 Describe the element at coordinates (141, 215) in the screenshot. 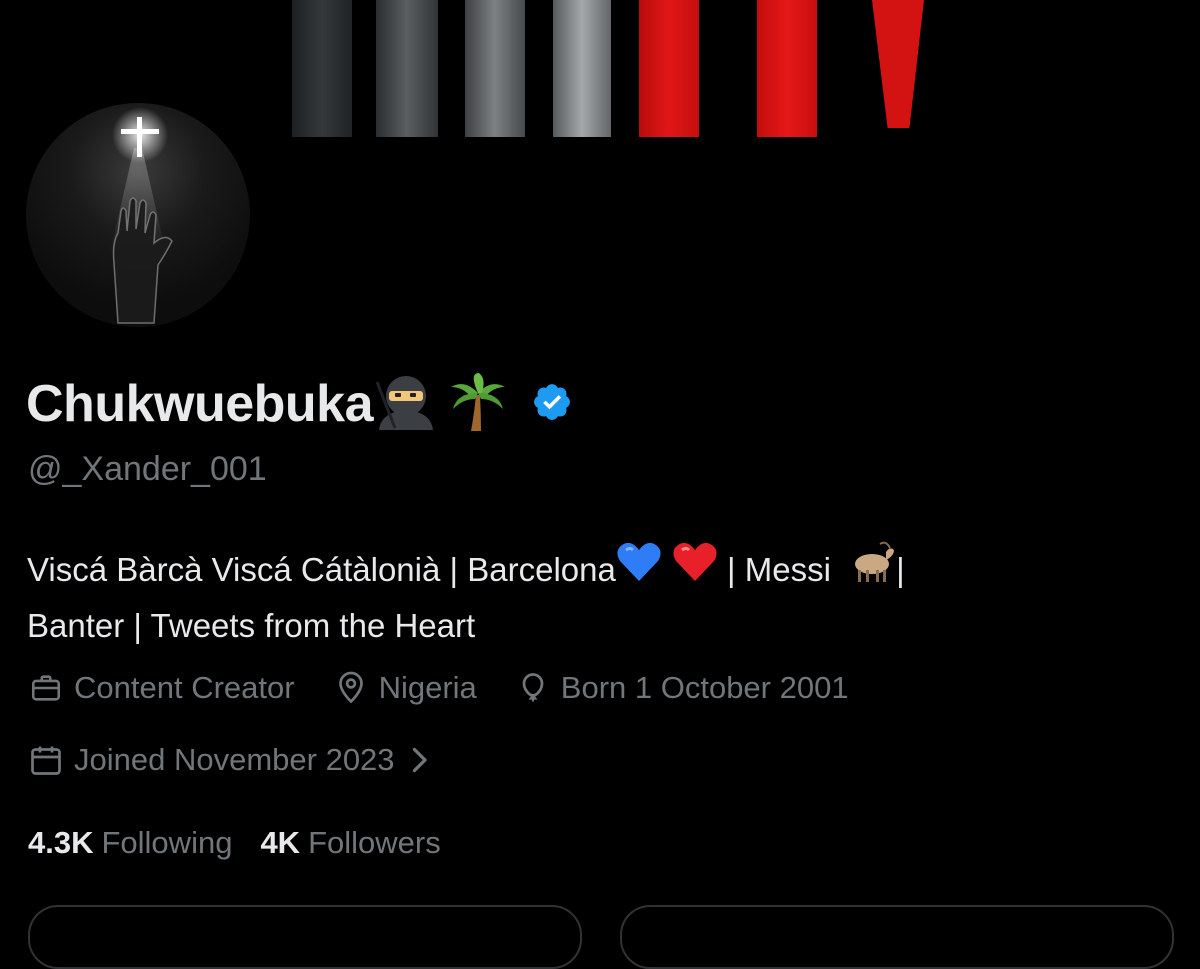

I see `cross-hand-icon` at that location.